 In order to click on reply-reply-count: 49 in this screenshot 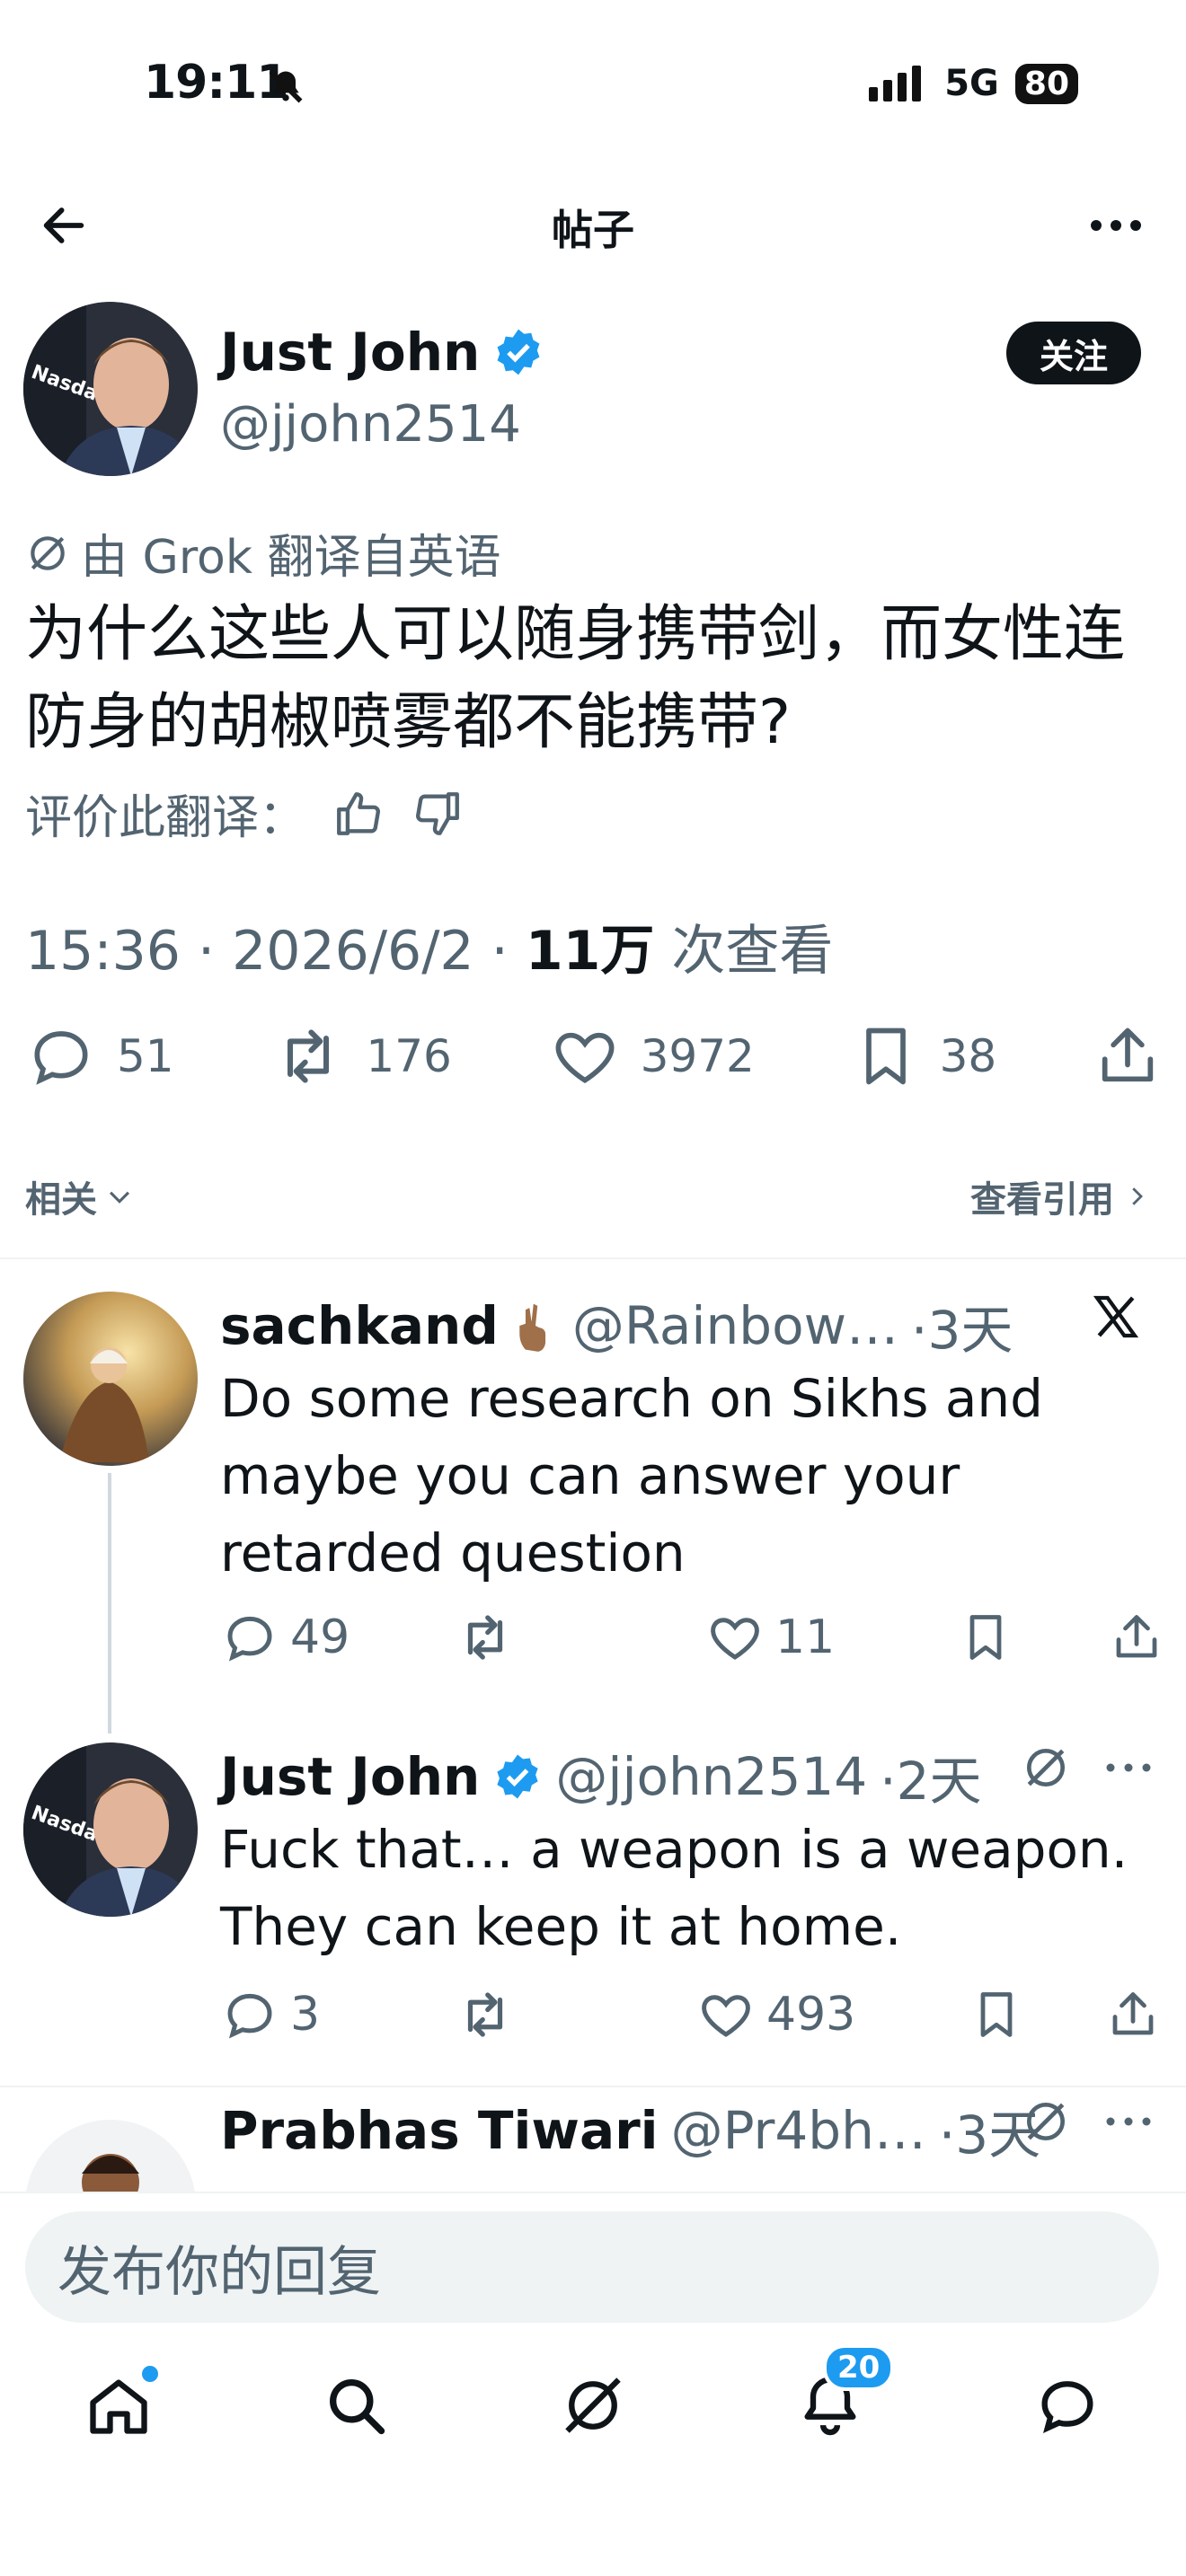, I will do `click(320, 1637)`.